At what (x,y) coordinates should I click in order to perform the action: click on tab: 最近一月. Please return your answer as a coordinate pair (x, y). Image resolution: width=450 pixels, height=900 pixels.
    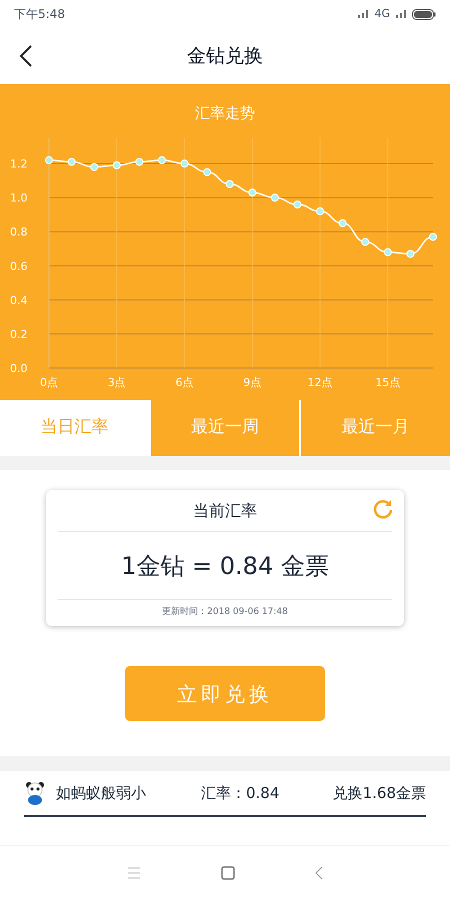
    Looking at the image, I should click on (375, 428).